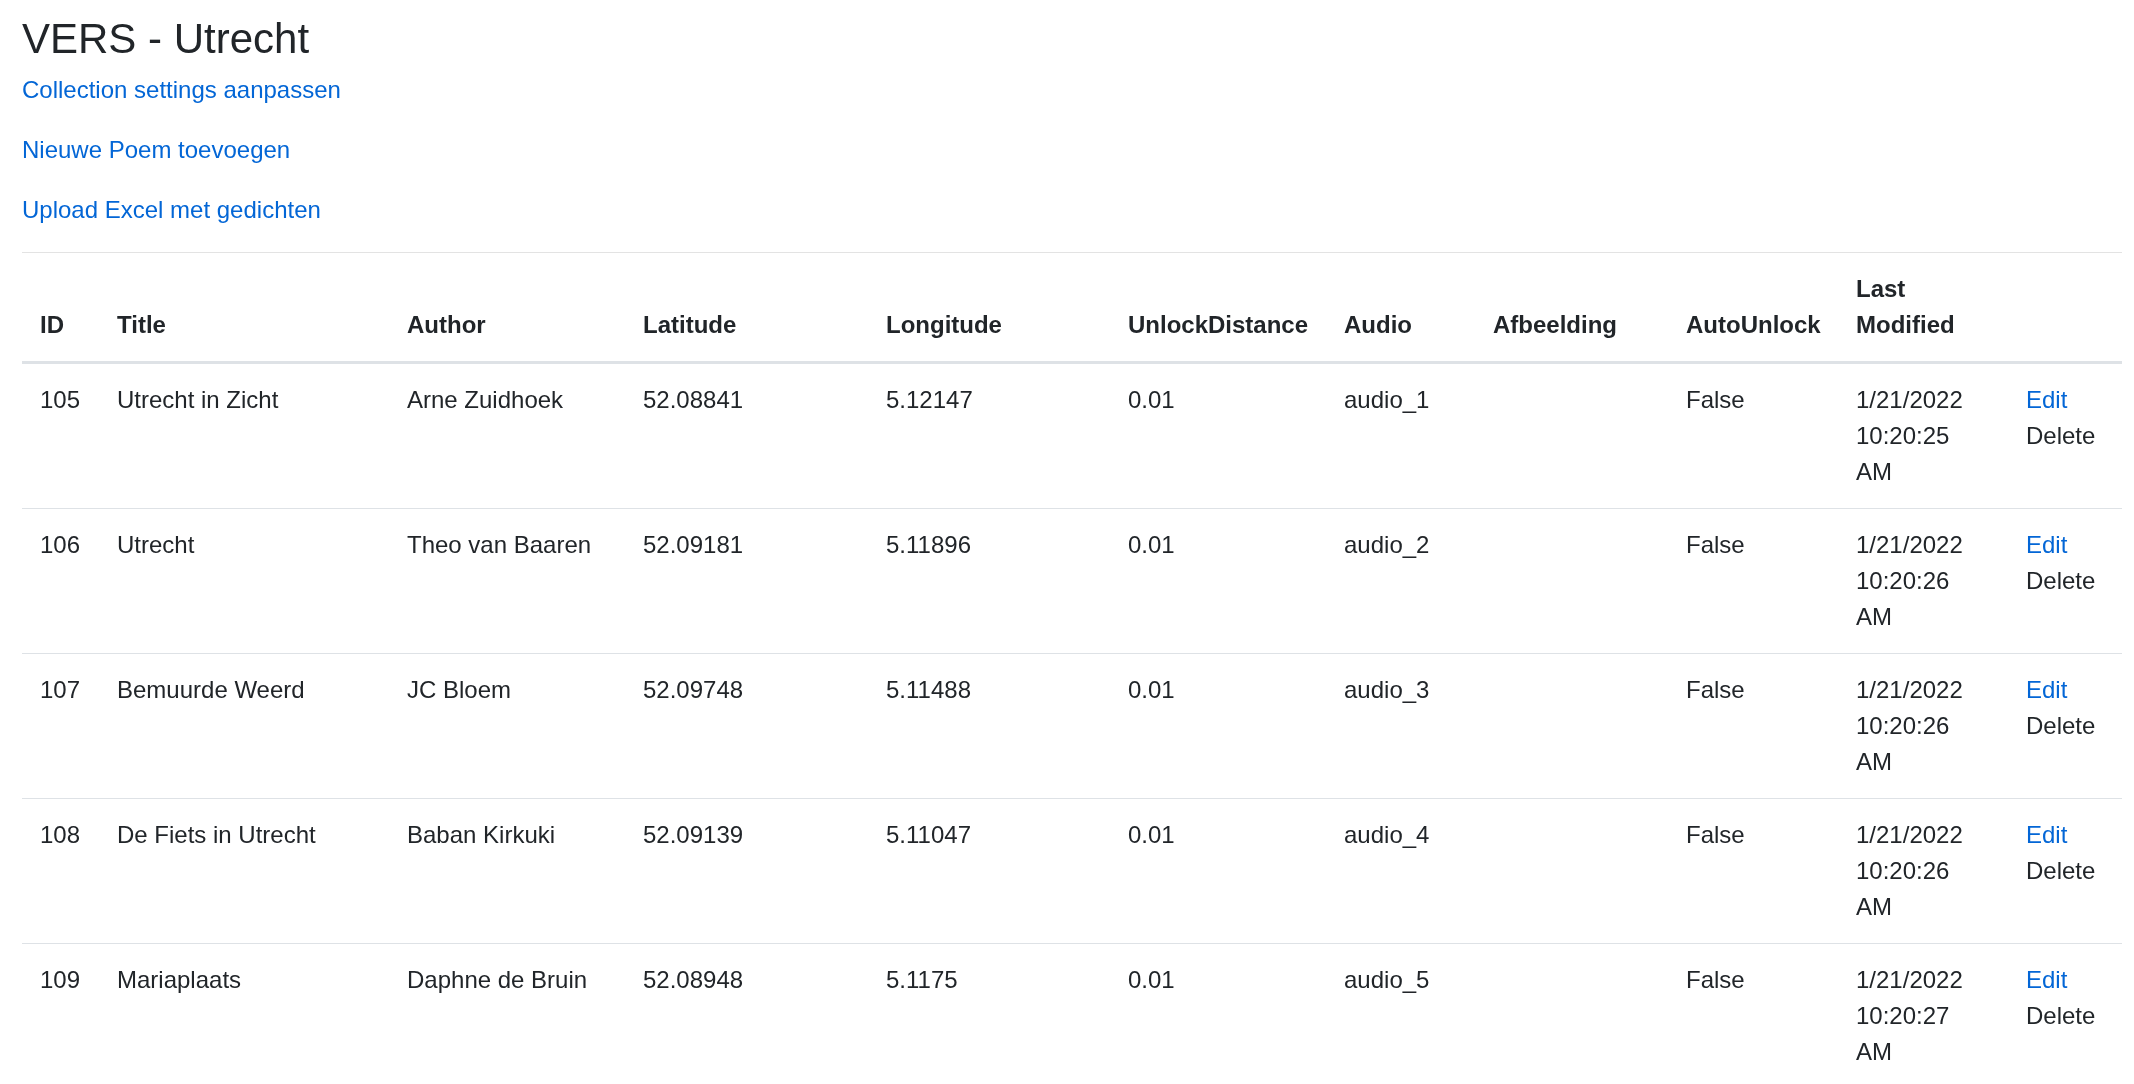 This screenshot has width=2134, height=1084. Describe the element at coordinates (166, 39) in the screenshot. I see `page-title: VERS - Utrecht` at that location.